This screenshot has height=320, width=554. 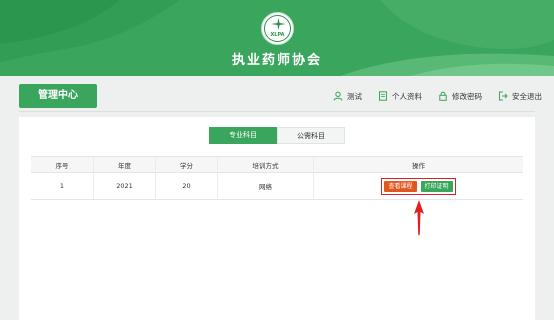 What do you see at coordinates (243, 135) in the screenshot?
I see `tab-professional-subjects: 专业科目` at bounding box center [243, 135].